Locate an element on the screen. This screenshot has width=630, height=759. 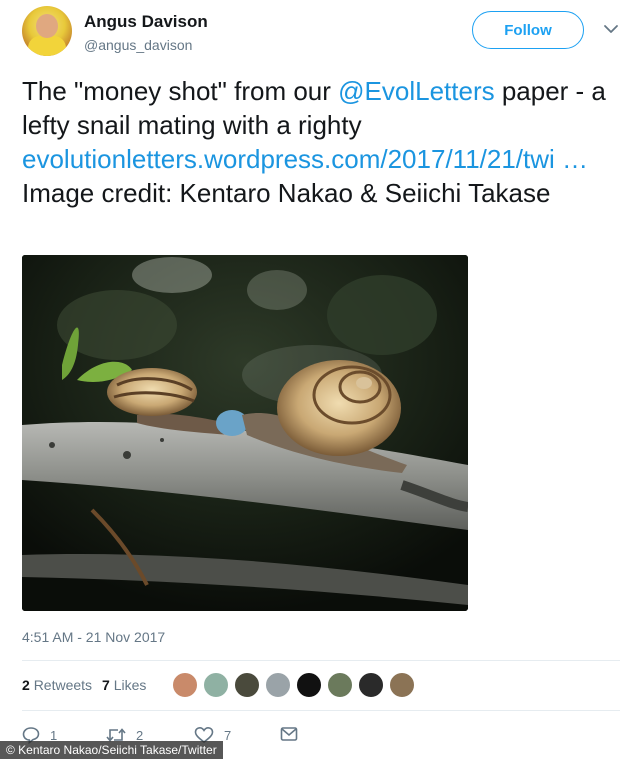
likes-stat: 7 Likes is located at coordinates (124, 685).